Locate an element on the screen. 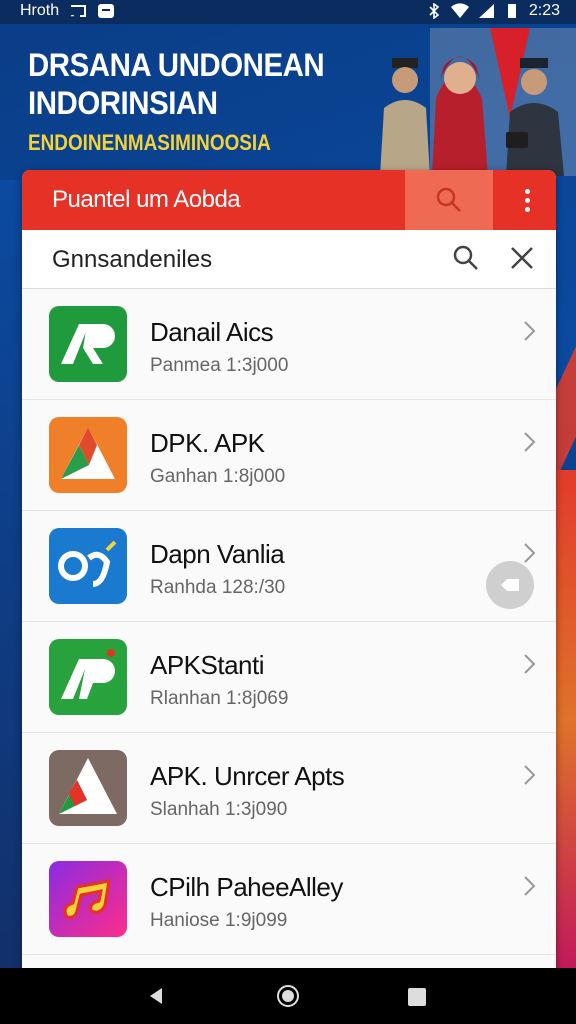  app-name: DPK. APK is located at coordinates (207, 443).